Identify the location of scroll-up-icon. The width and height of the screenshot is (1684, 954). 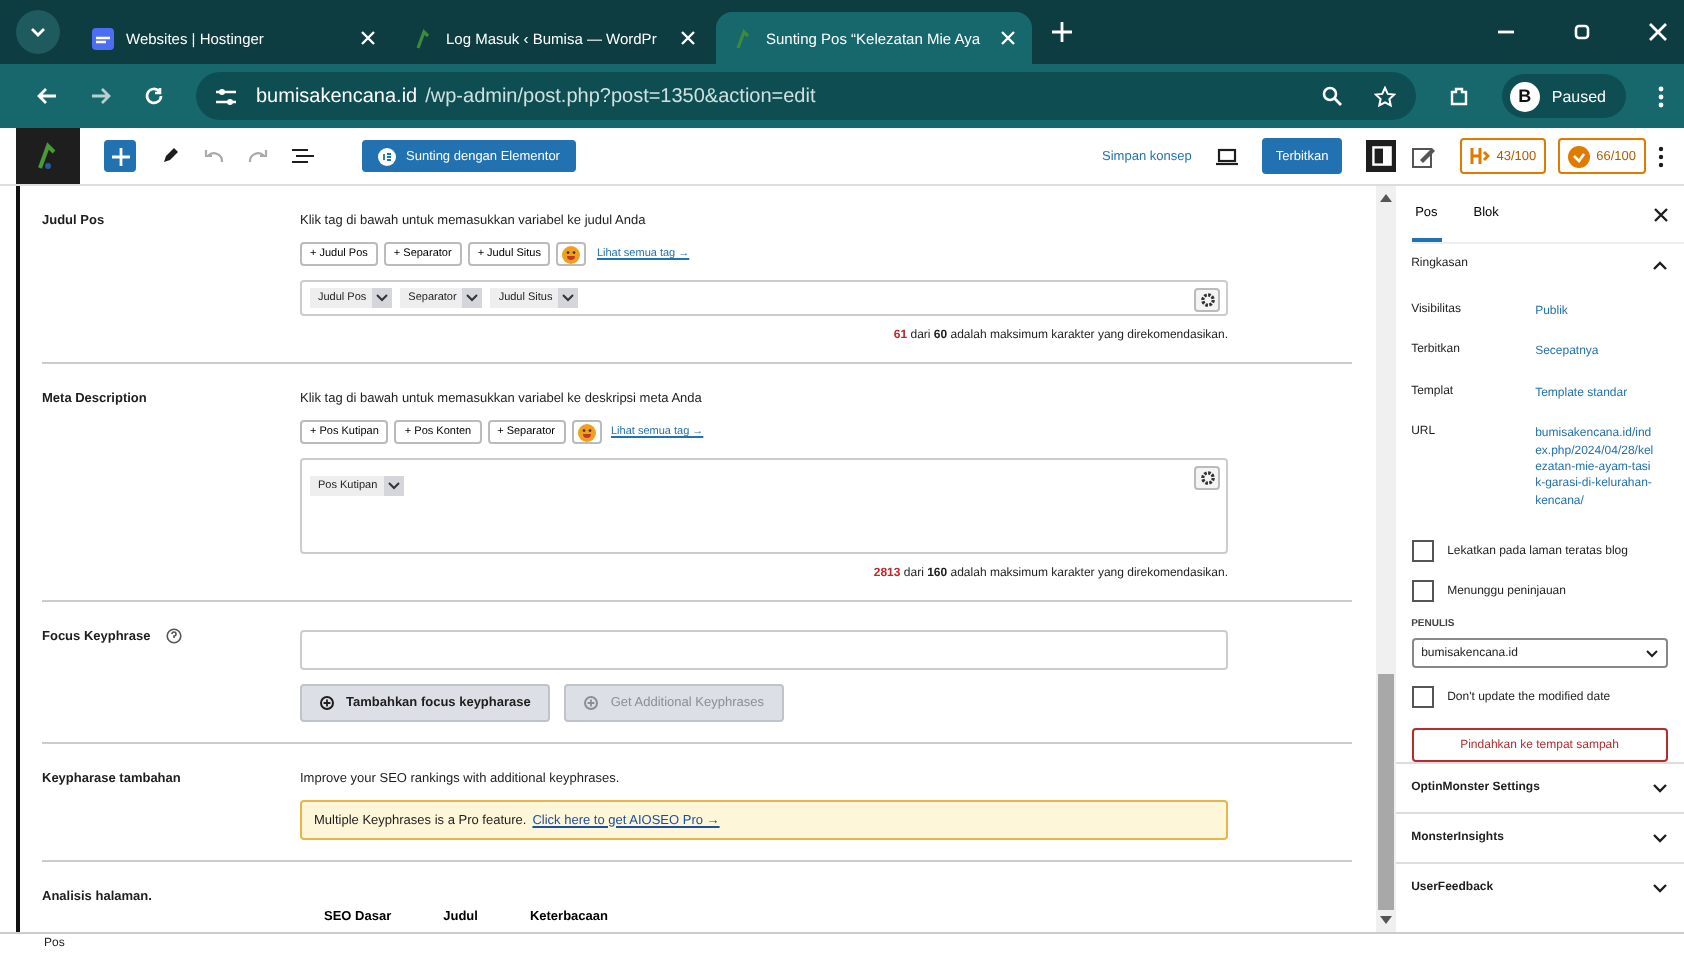
(1385, 198).